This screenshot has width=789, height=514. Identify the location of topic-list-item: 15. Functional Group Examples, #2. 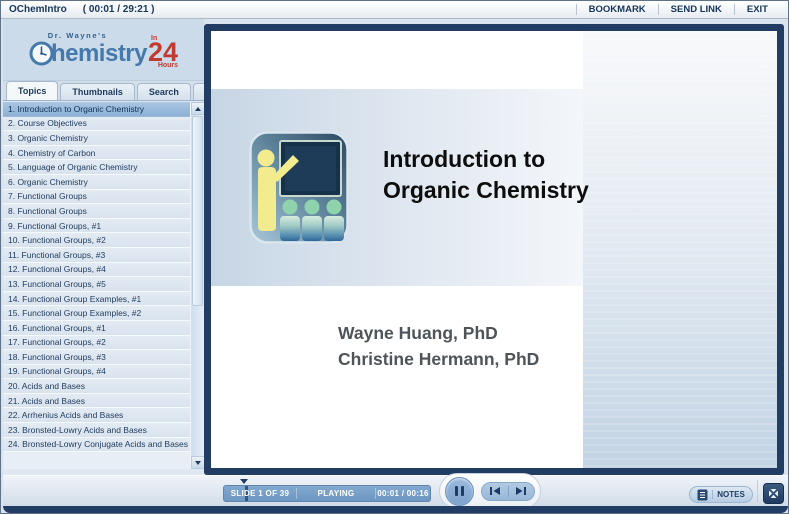
(96, 313).